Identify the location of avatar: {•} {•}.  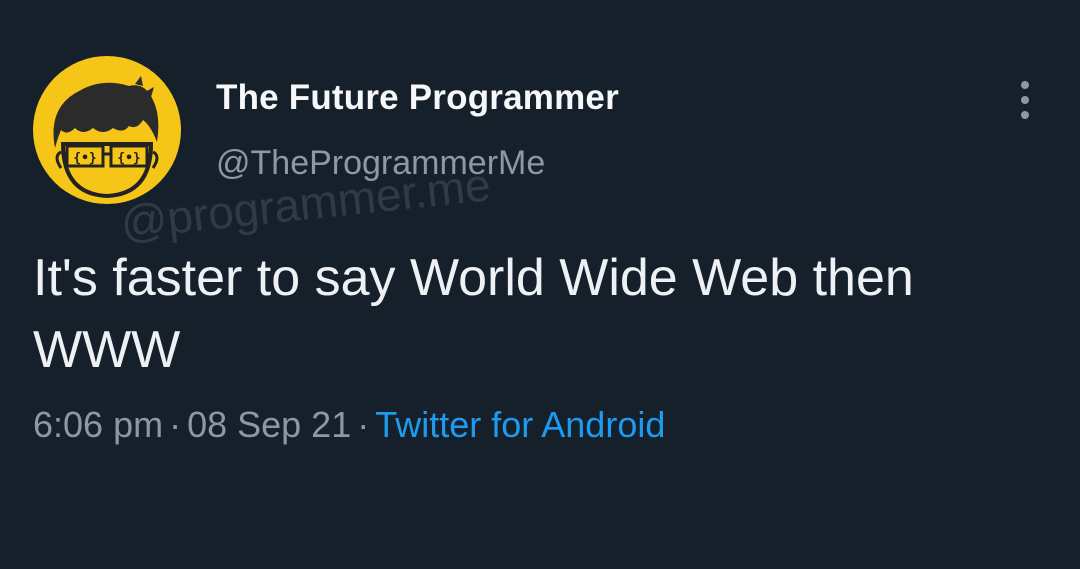
(107, 130).